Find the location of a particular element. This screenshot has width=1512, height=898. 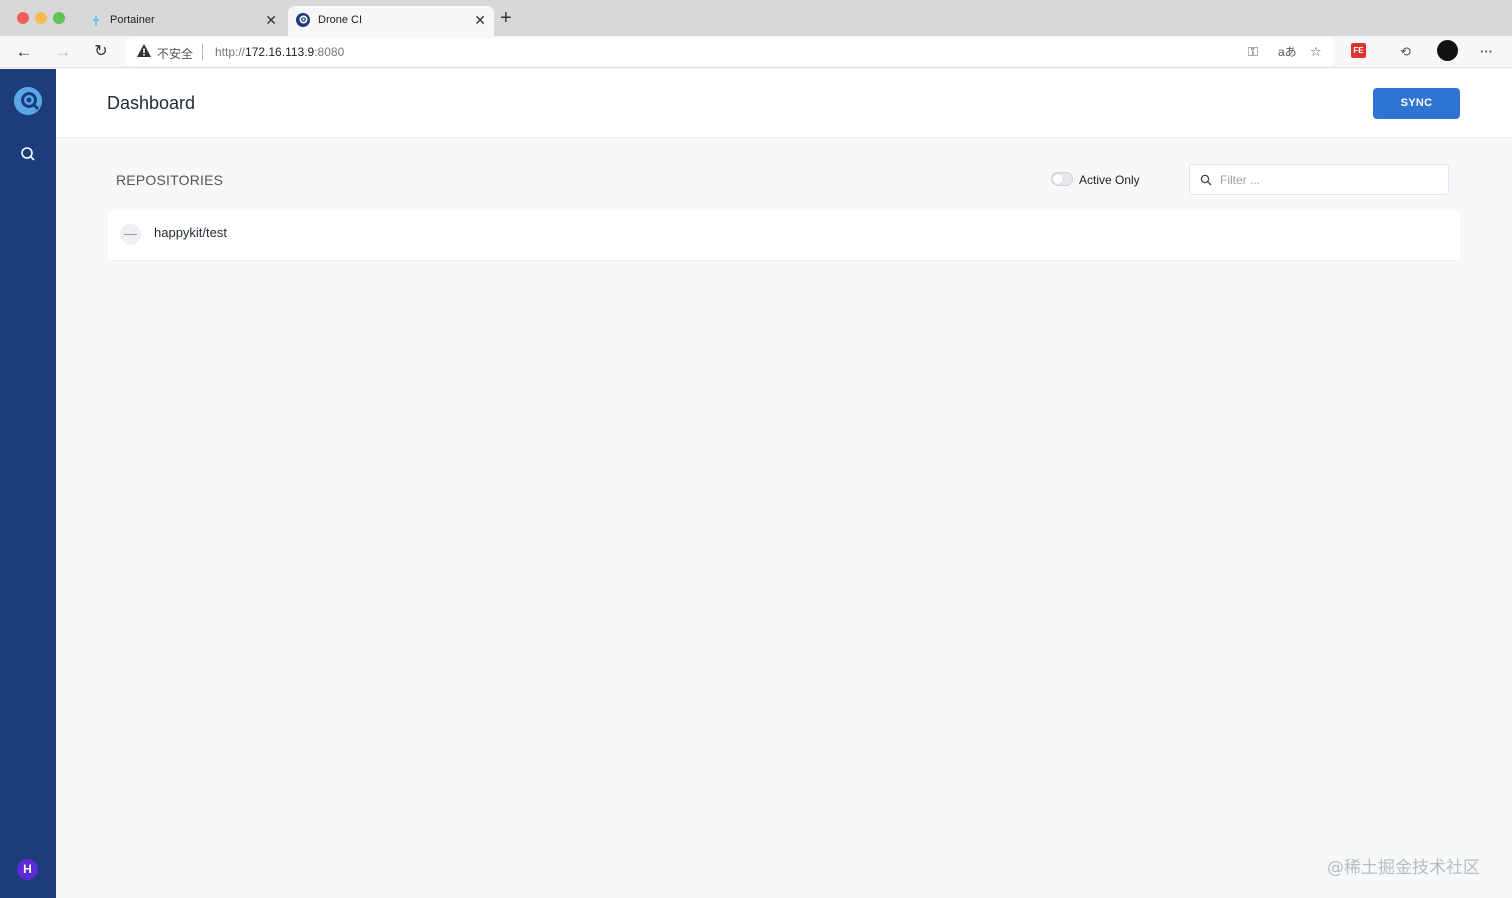

window-zoom-button is located at coordinates (59, 18).